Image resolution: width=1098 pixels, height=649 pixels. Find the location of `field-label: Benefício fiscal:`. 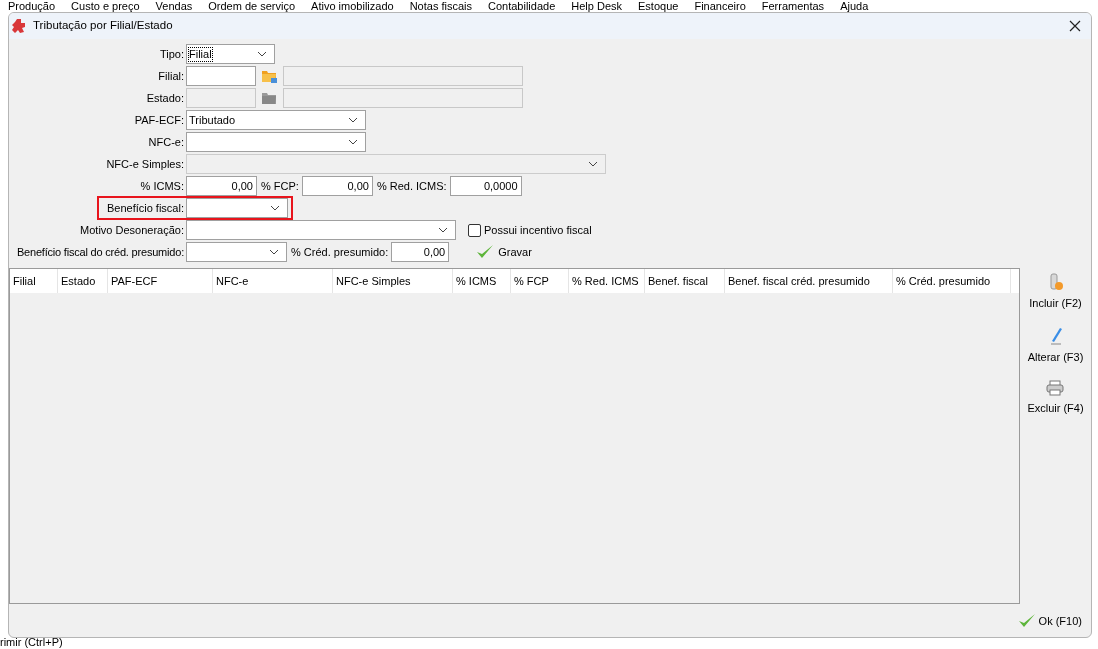

field-label: Benefício fiscal: is located at coordinates (145, 208).